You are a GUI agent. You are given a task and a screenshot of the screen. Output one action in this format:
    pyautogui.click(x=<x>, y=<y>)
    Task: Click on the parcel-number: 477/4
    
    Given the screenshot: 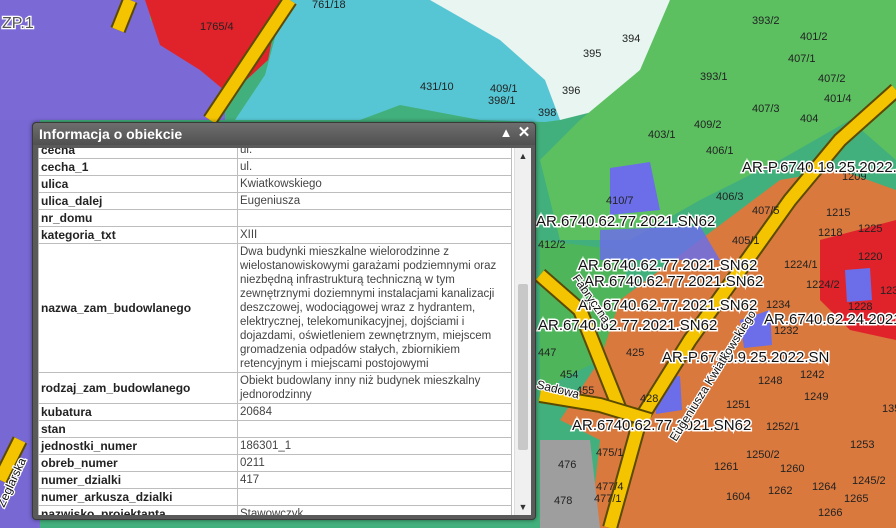 What is the action you would take?
    pyautogui.click(x=610, y=487)
    